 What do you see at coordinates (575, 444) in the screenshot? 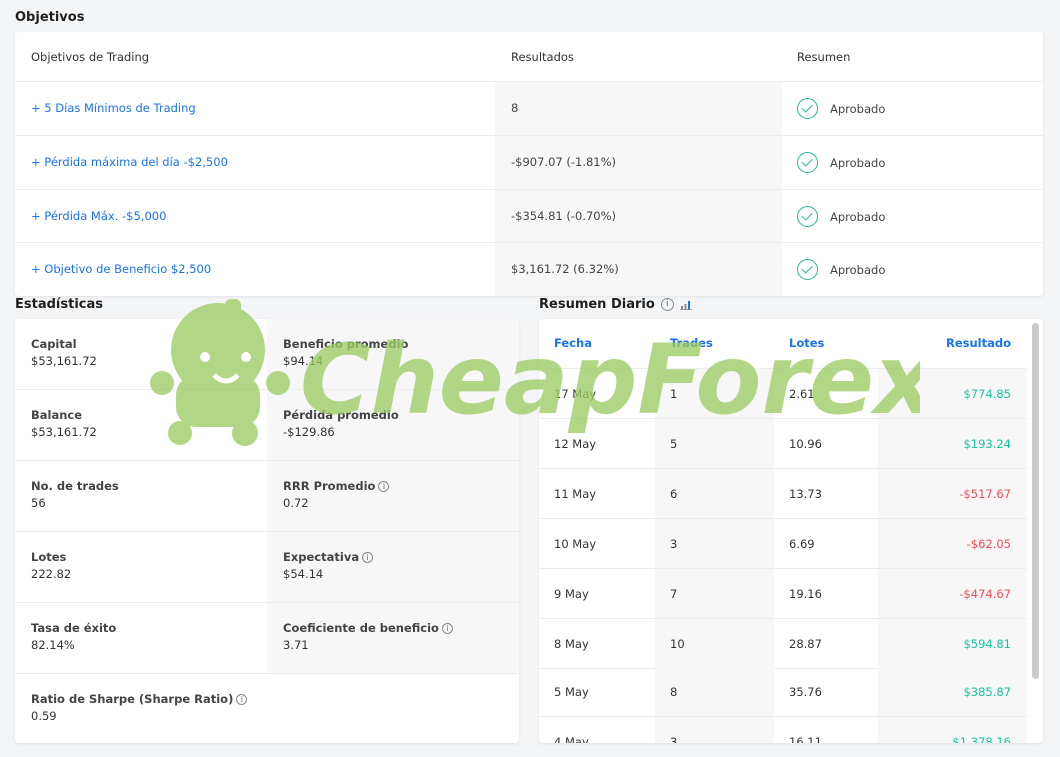
I see `daily-date: 12 May` at bounding box center [575, 444].